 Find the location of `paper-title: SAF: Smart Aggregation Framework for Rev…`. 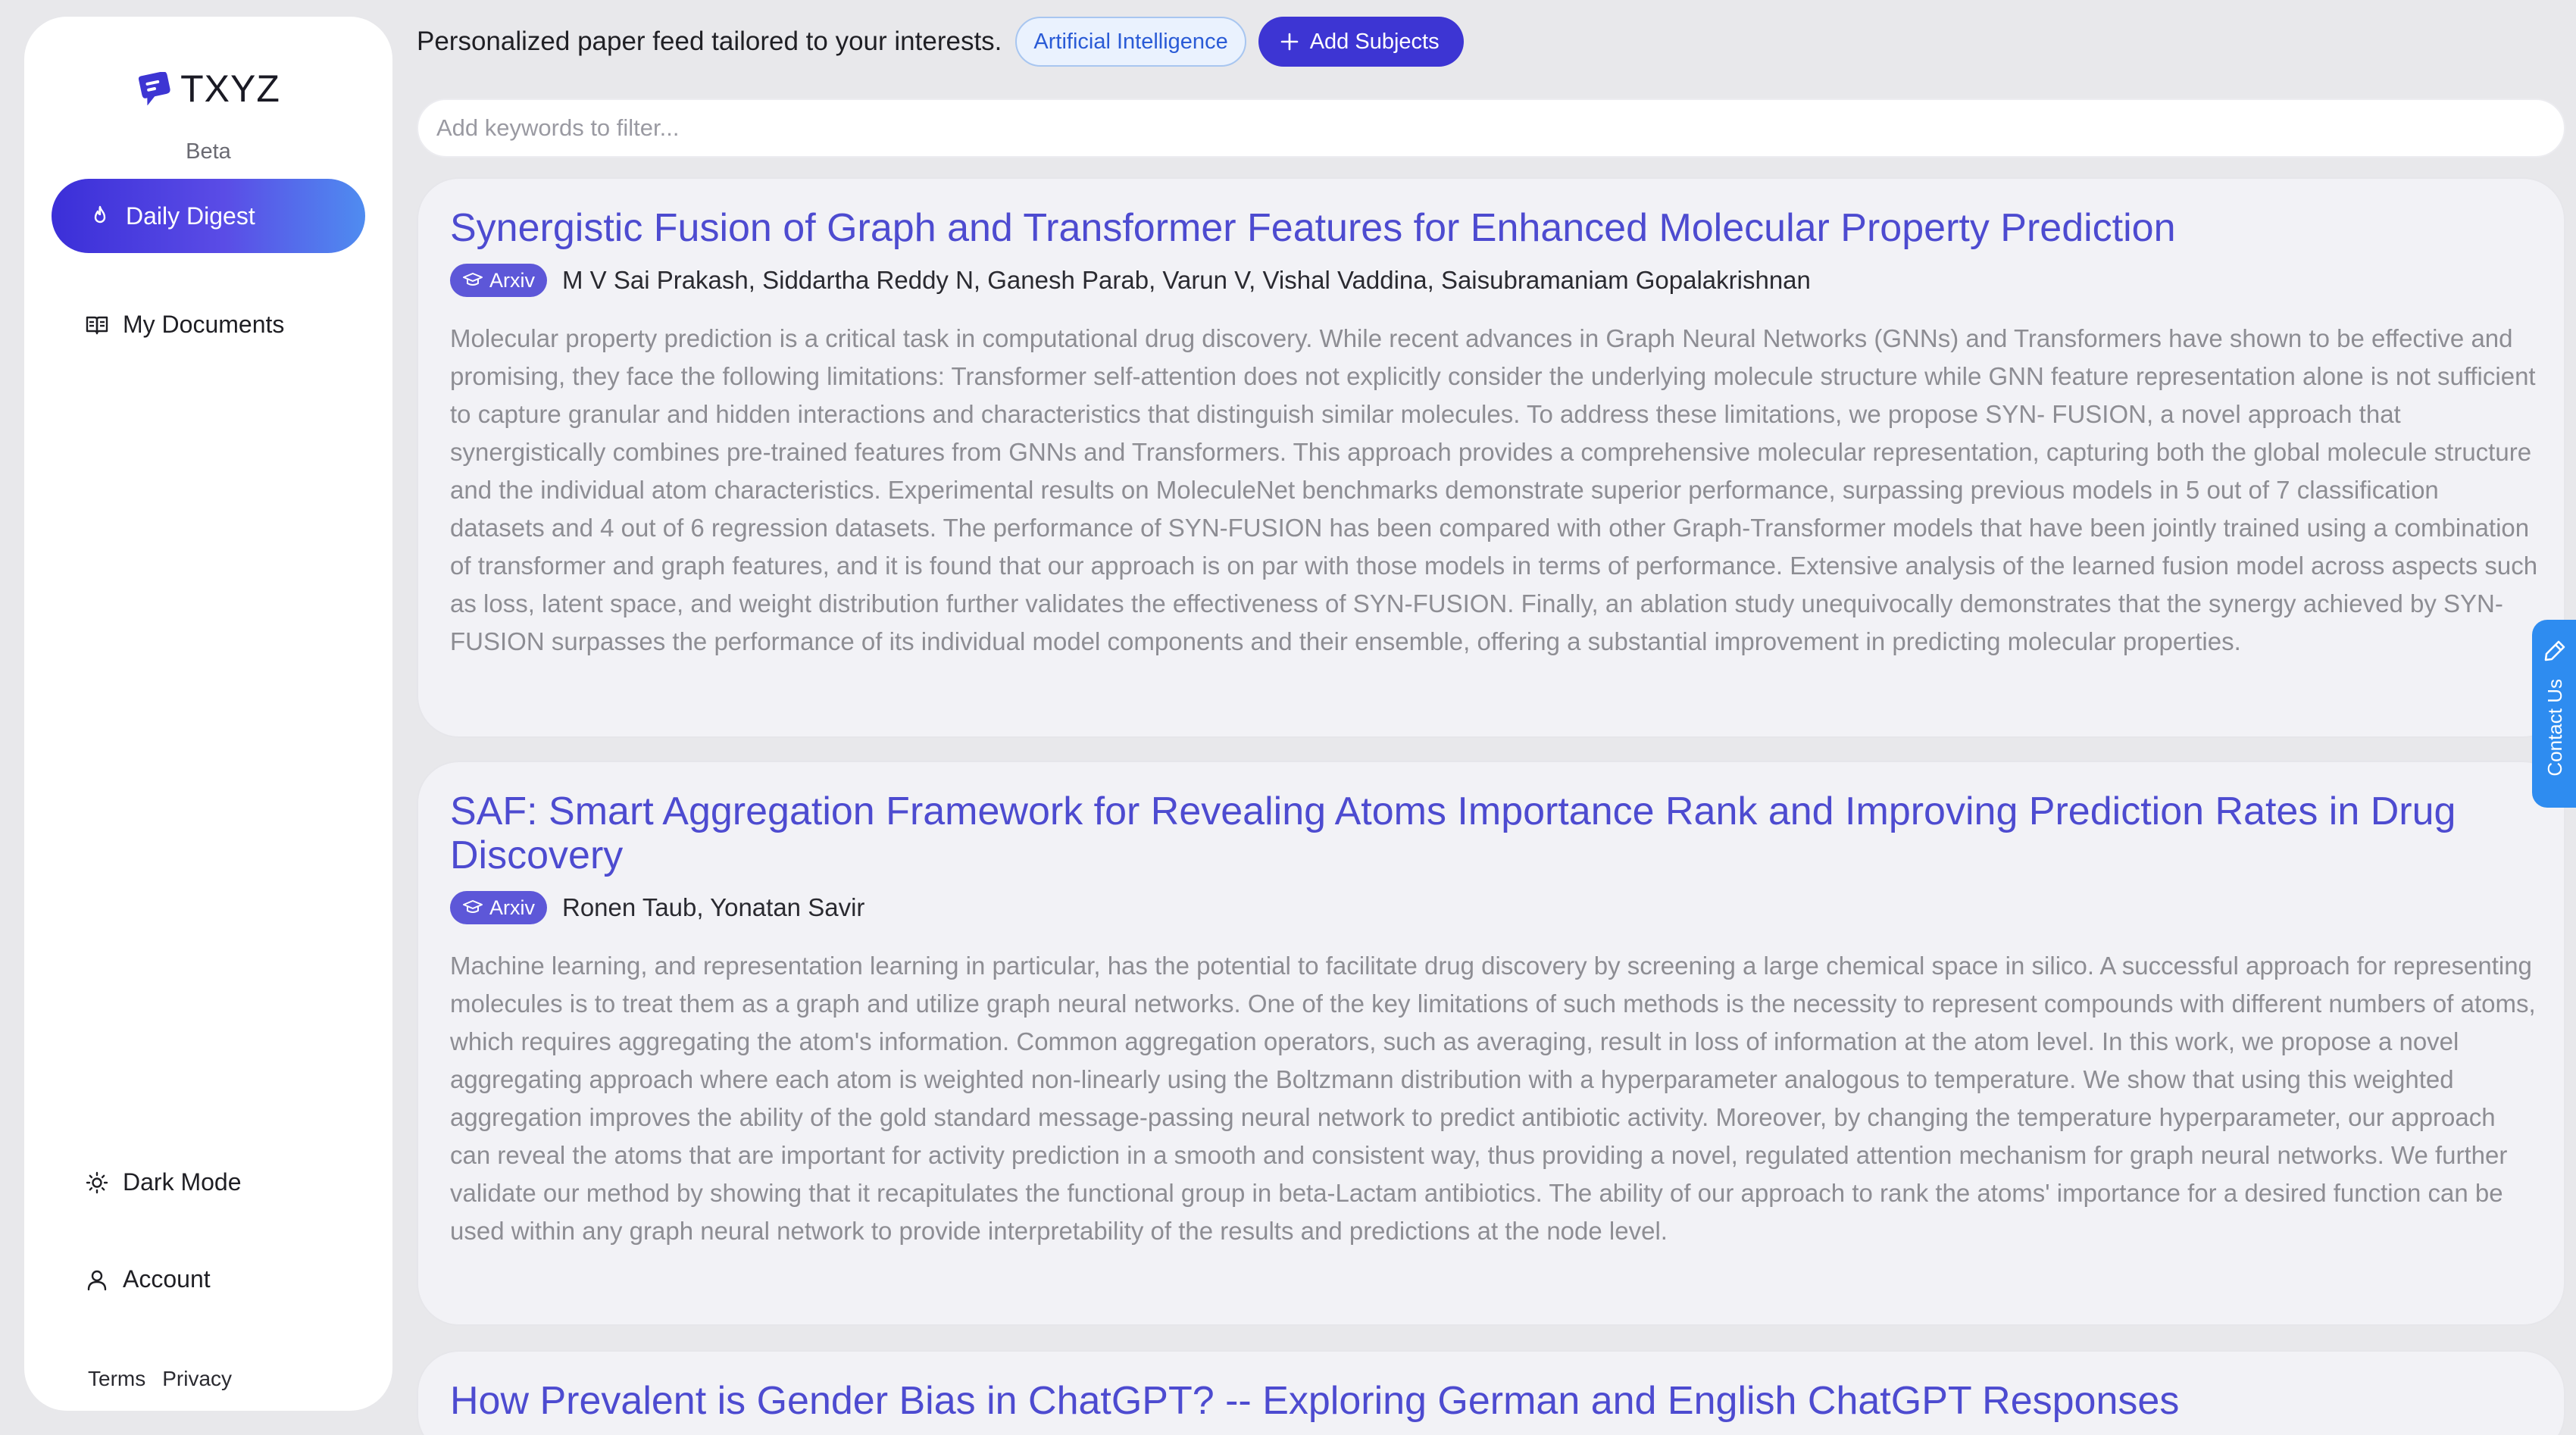

paper-title: SAF: Smart Aggregation Framework for Rev… is located at coordinates (1491, 833).